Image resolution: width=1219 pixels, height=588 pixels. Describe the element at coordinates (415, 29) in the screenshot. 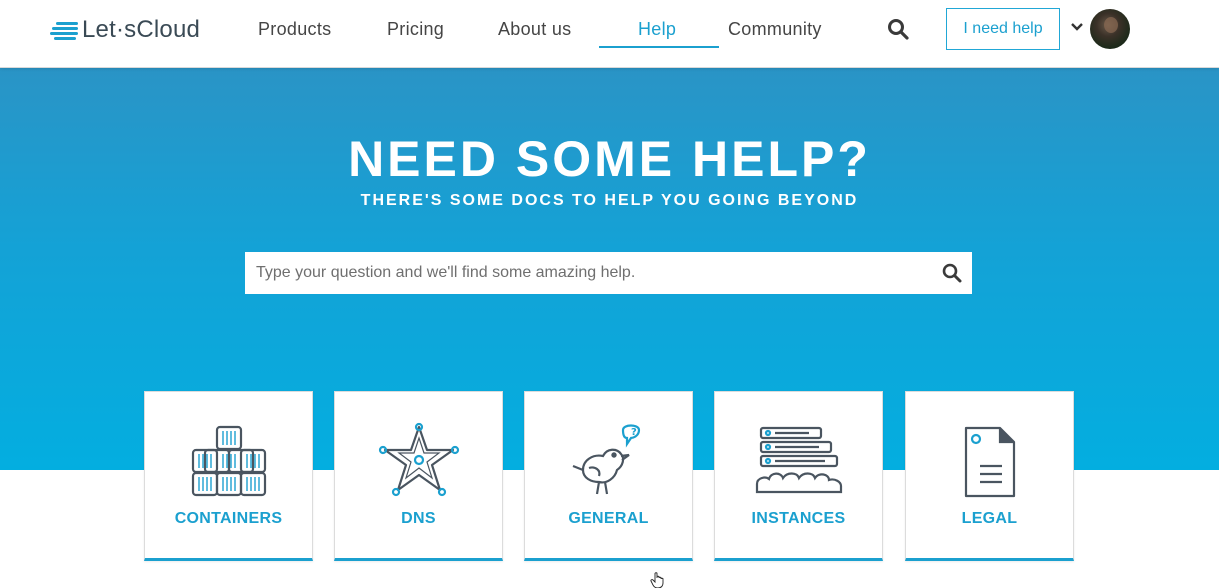

I see `nav-pricing: Pricing` at that location.